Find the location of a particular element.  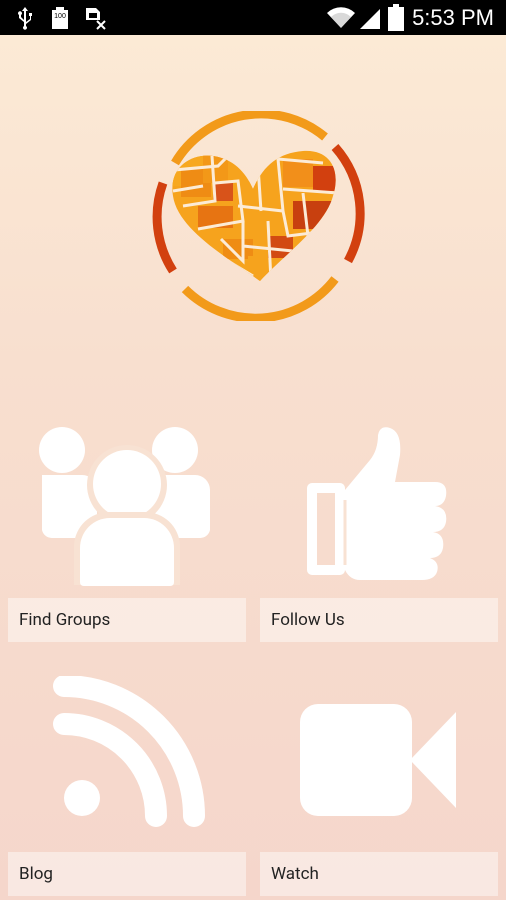

battery-level-label: 100 is located at coordinates (60, 16).